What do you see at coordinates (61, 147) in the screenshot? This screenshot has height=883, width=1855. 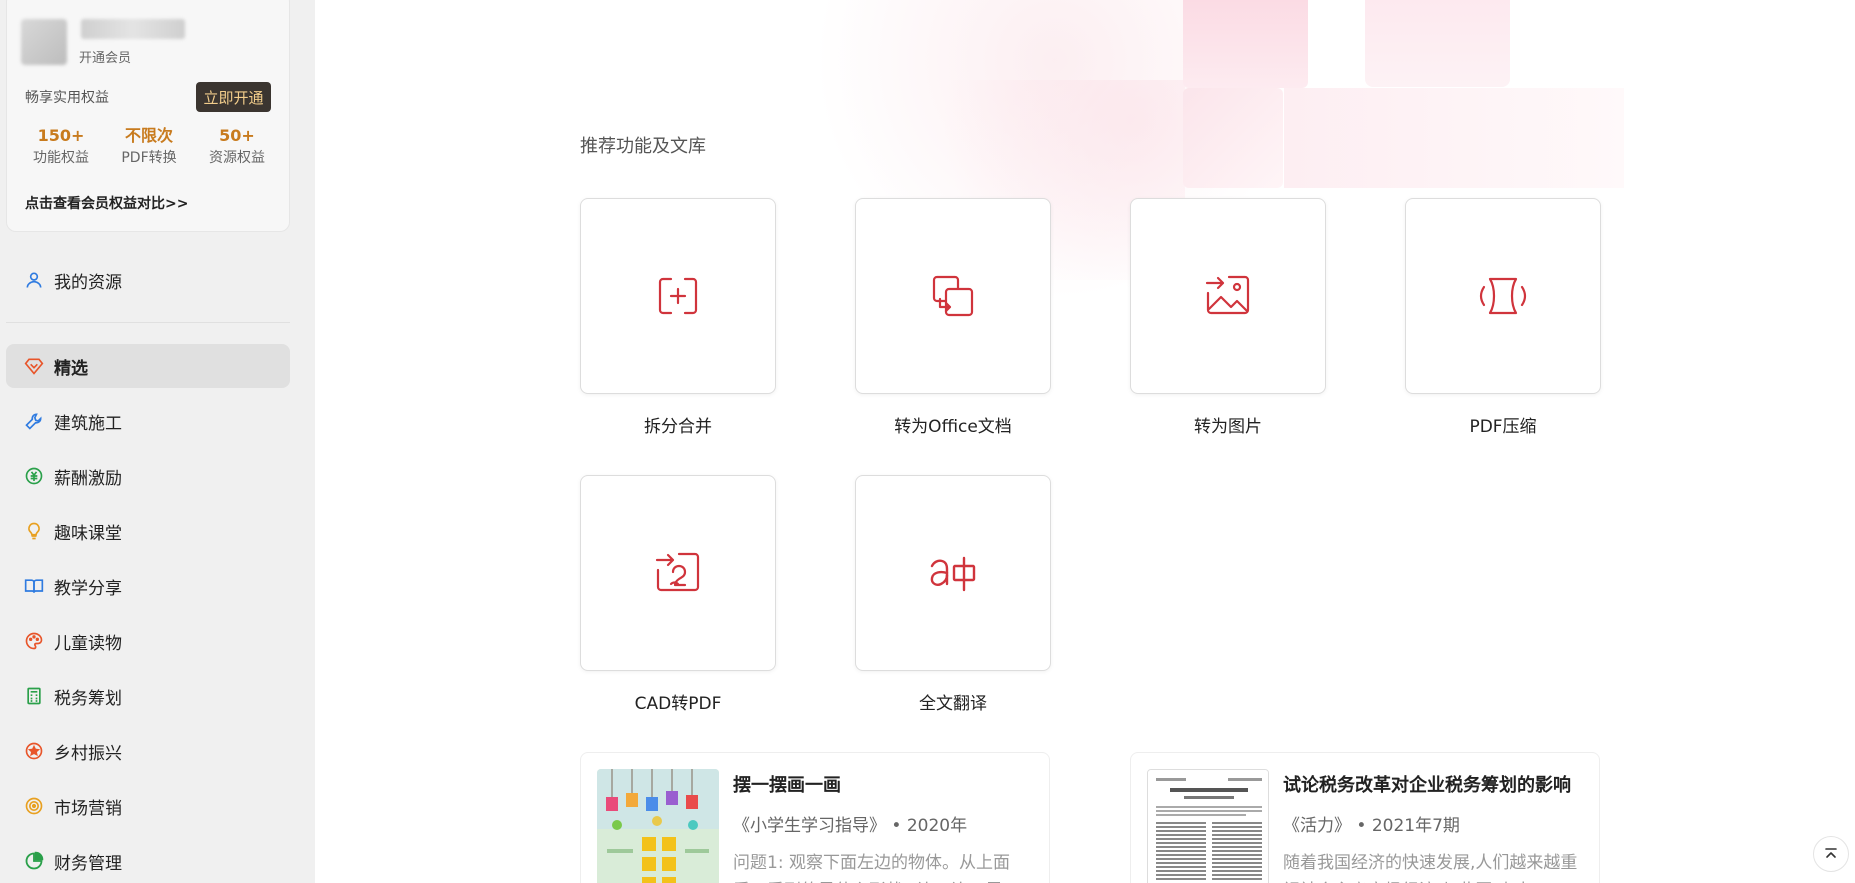 I see `stat-features: 150+ 功能权益` at bounding box center [61, 147].